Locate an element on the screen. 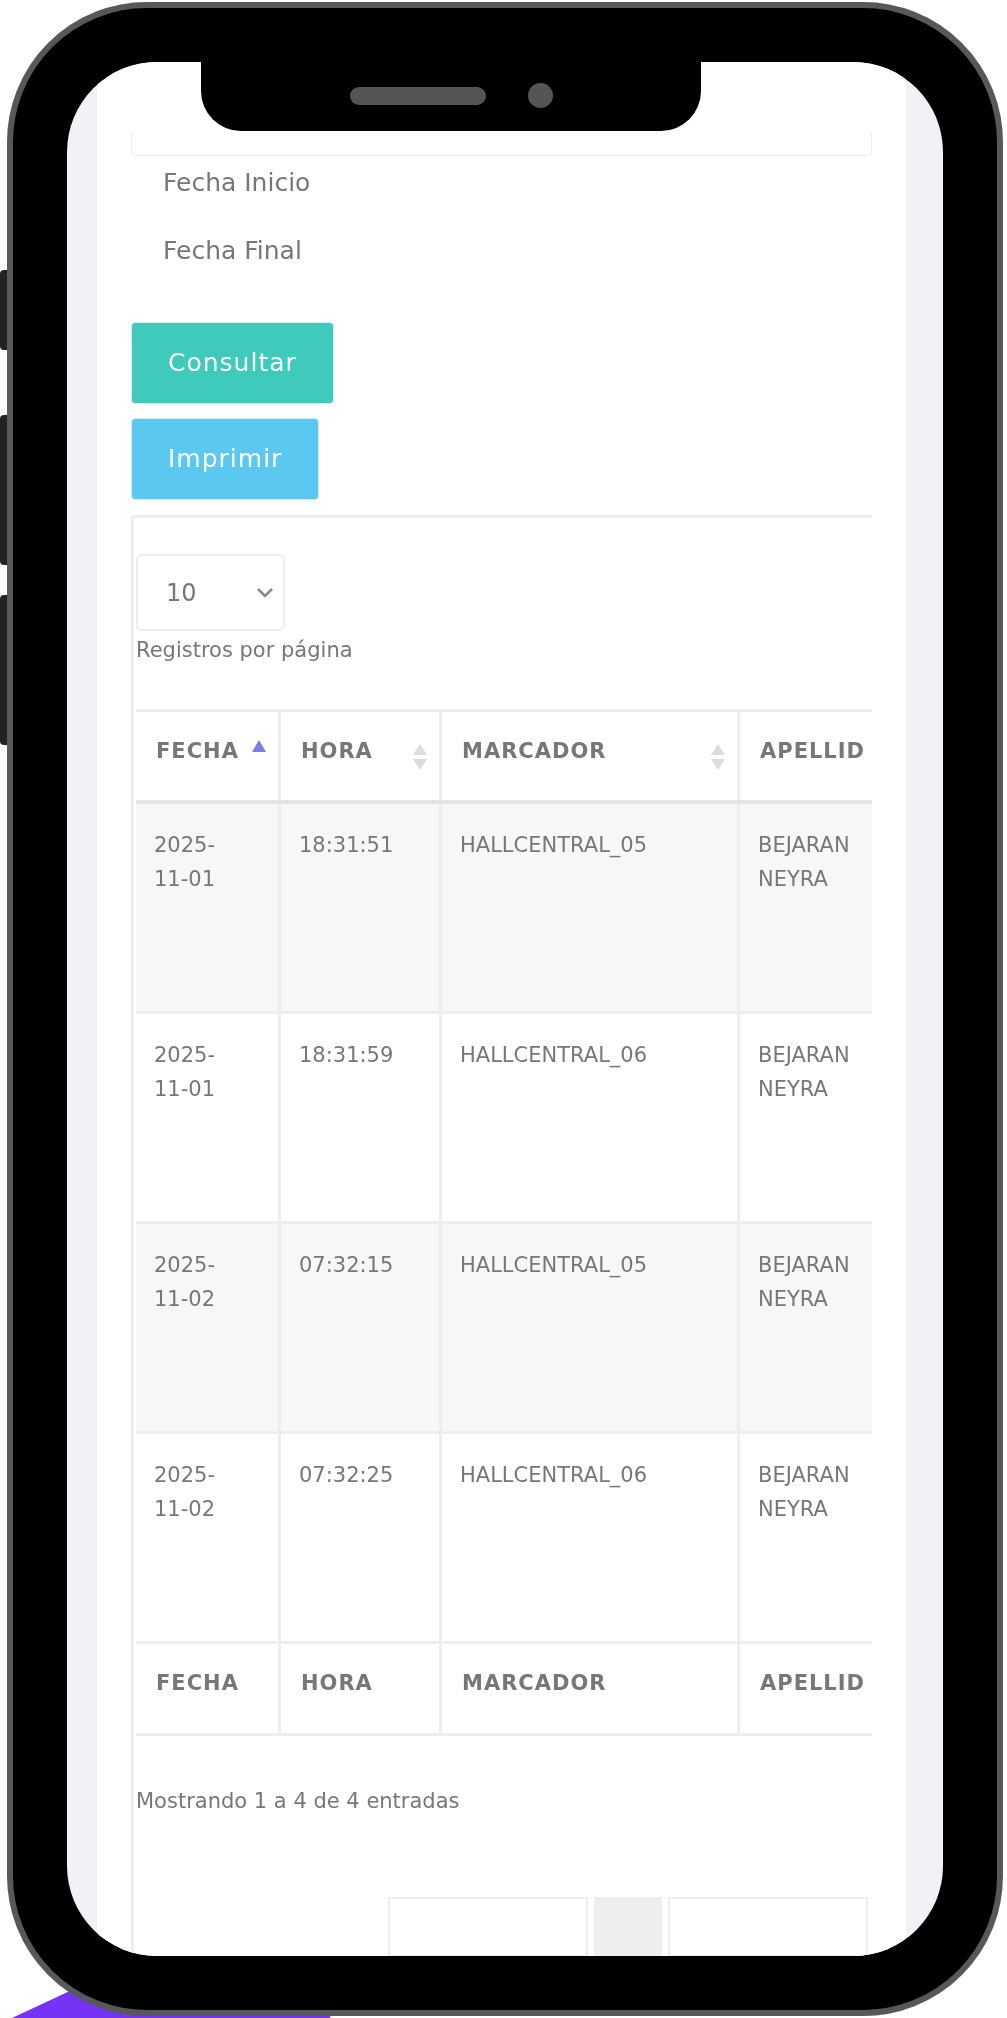 The width and height of the screenshot is (1007, 2018). column-header: APELLID is located at coordinates (806, 755).